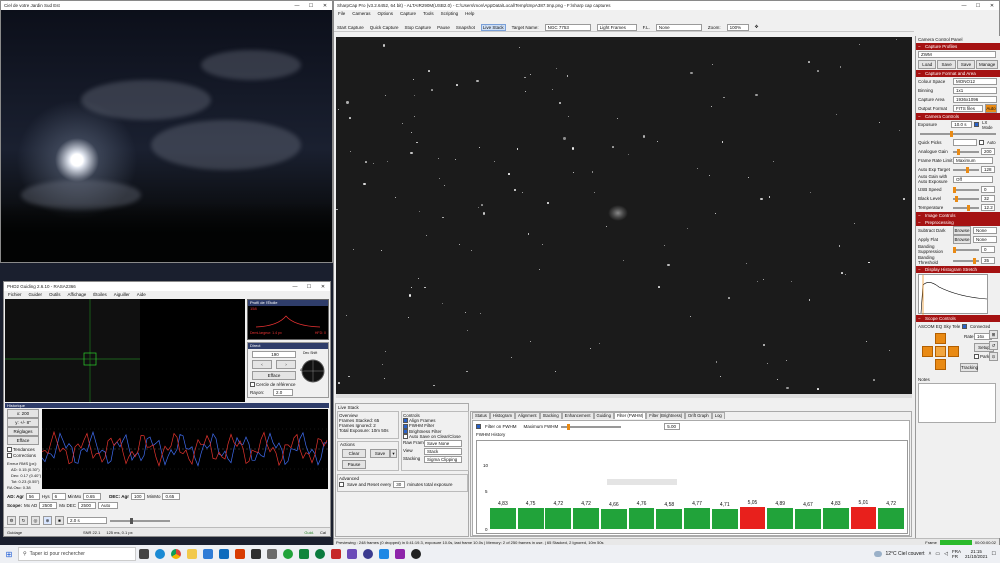 This screenshot has width=1000, height=563. What do you see at coordinates (678, 27) in the screenshot?
I see `fl-select: None` at bounding box center [678, 27].